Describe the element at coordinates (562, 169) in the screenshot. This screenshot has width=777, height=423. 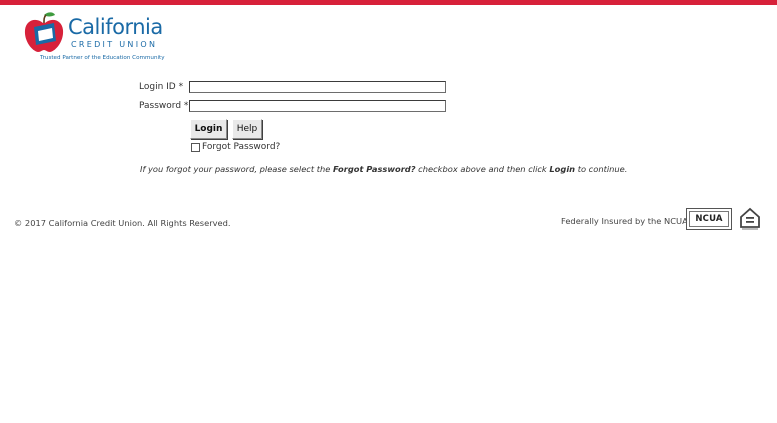
I see `note-login-emphasis: Login` at that location.